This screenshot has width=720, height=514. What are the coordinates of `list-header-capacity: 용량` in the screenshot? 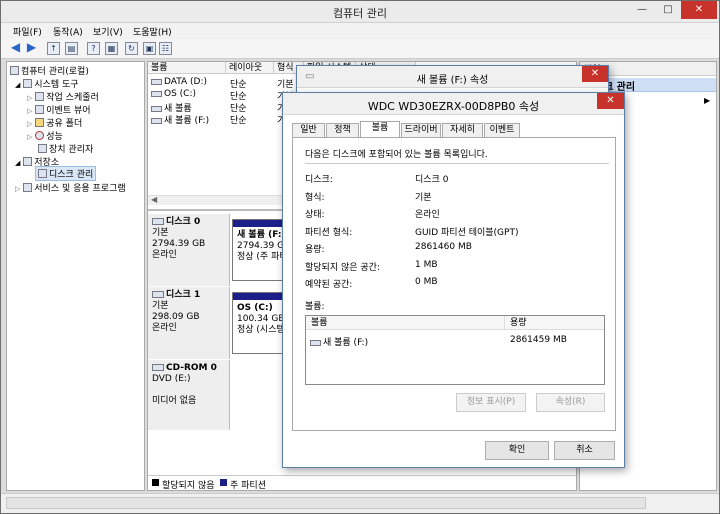 It's located at (554, 323).